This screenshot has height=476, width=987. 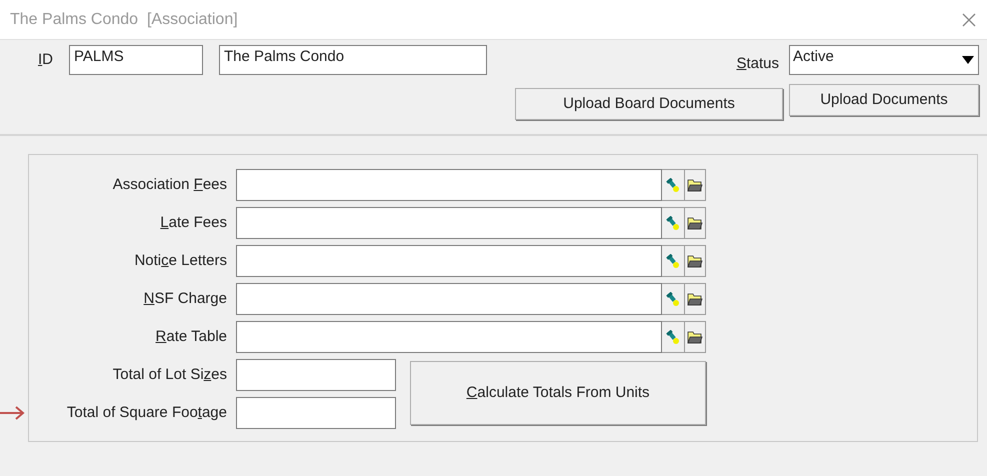 What do you see at coordinates (884, 100) in the screenshot?
I see `upload-button: Upload Documents` at bounding box center [884, 100].